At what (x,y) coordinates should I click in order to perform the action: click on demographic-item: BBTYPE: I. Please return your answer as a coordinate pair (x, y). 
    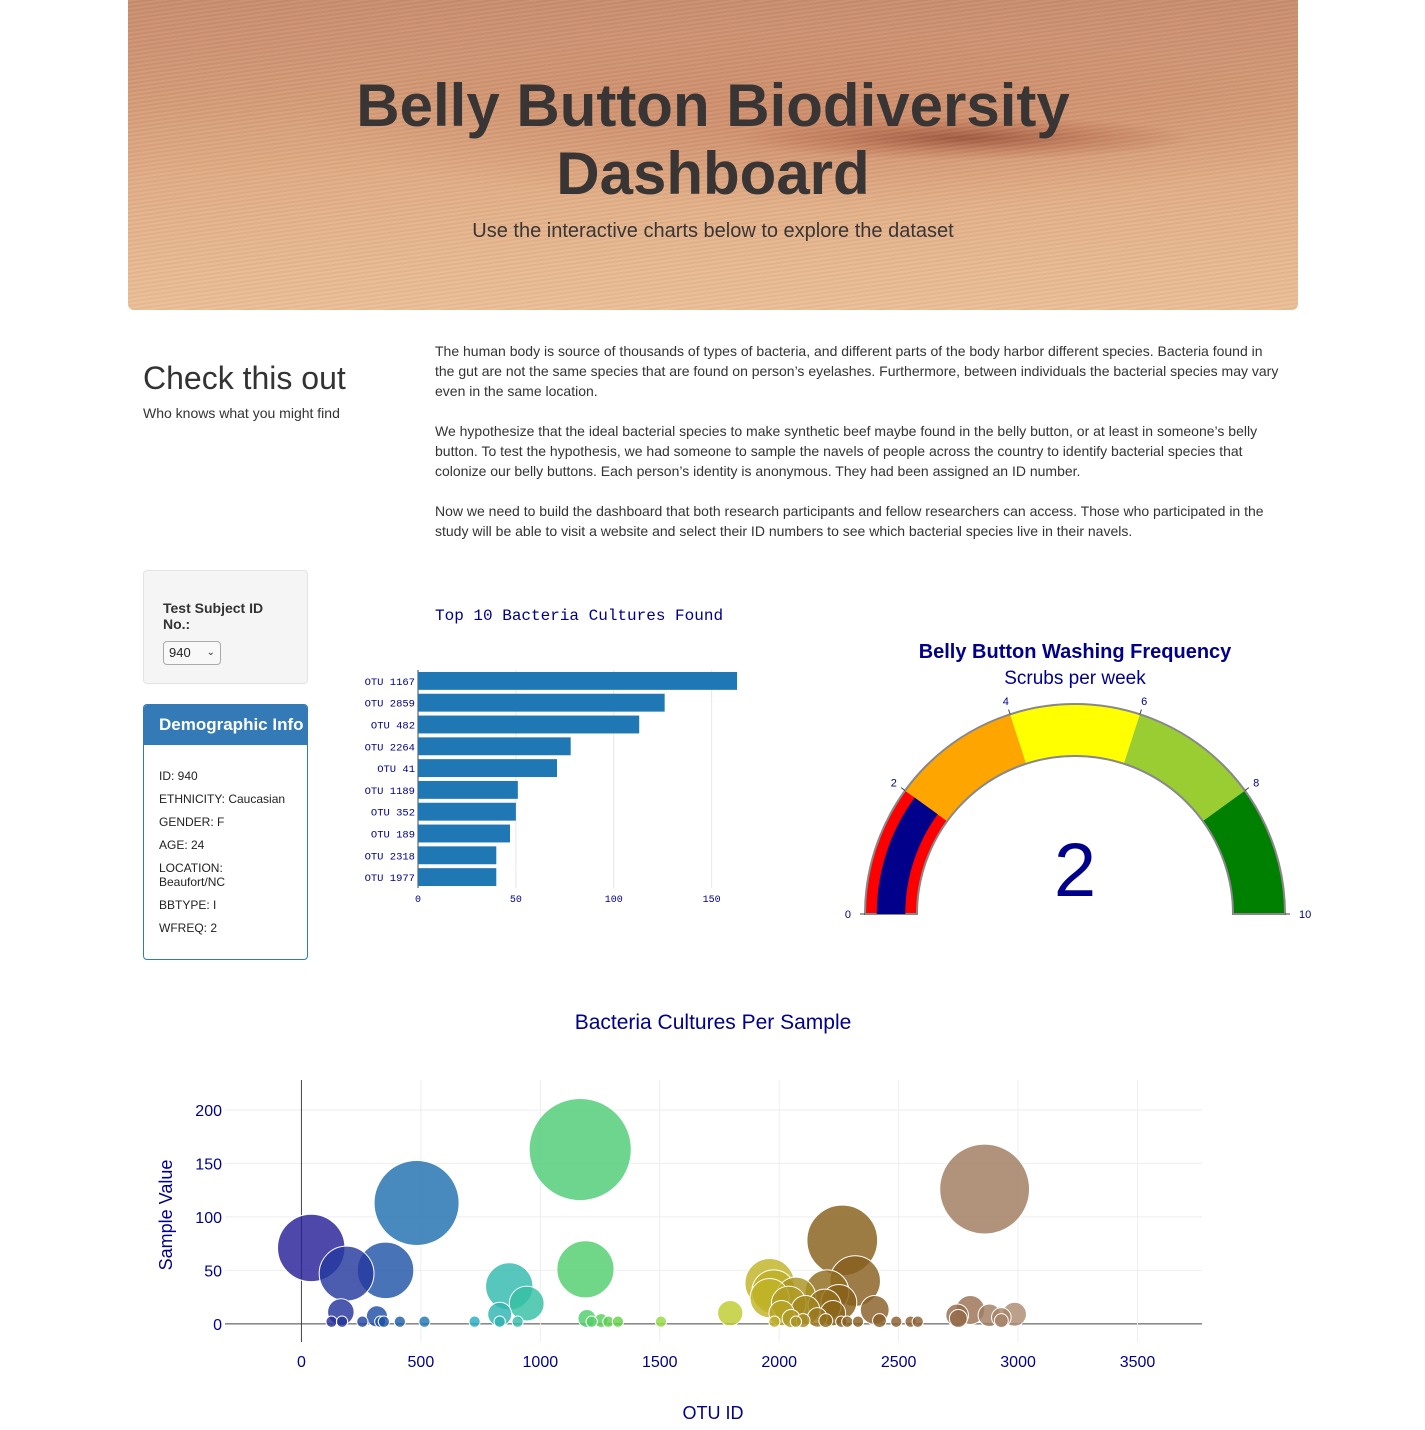
    Looking at the image, I should click on (188, 905).